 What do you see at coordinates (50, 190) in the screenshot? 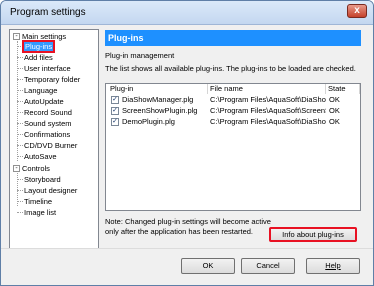
I see `tree-item-layout-designer: Layout designer` at bounding box center [50, 190].